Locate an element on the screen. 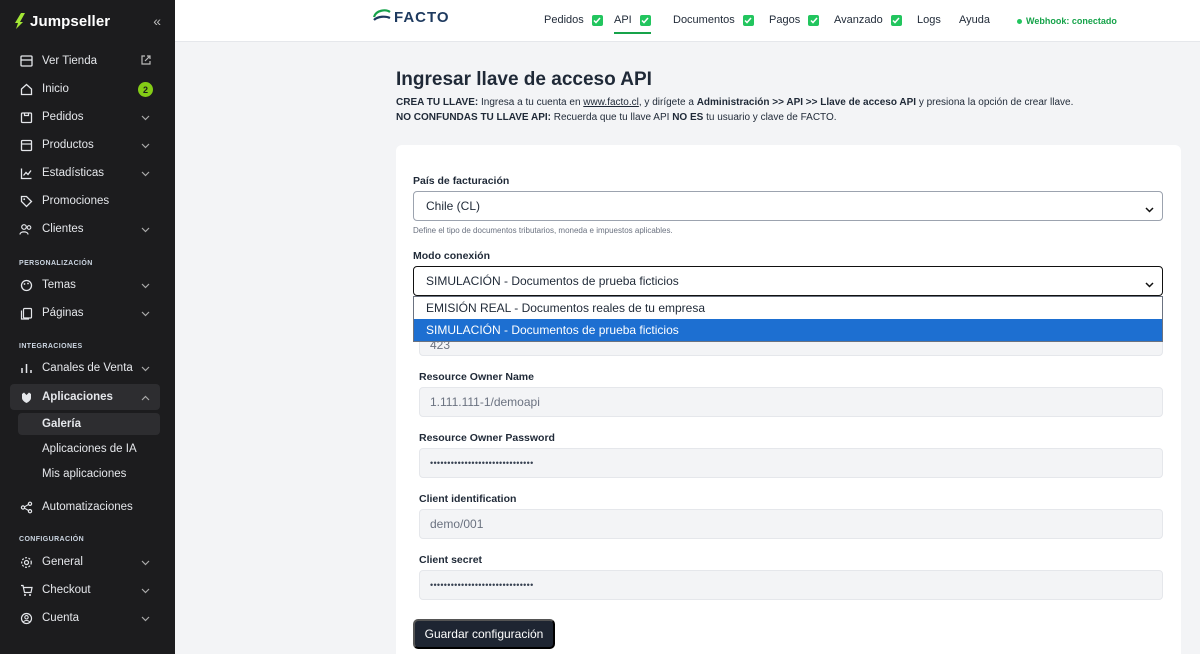 This screenshot has height=654, width=1200. sidebar-item-aplicaciones: Aplicaciones is located at coordinates (85, 397).